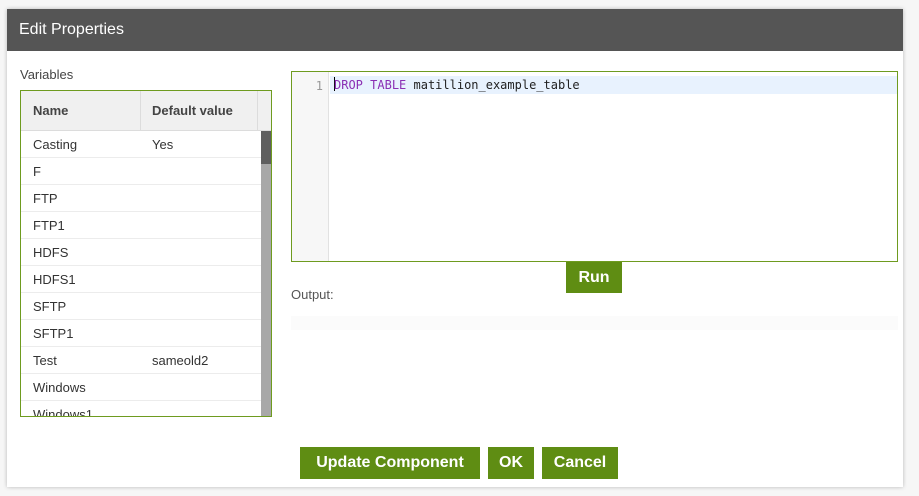 Image resolution: width=919 pixels, height=496 pixels. I want to click on variables-label: Variables, so click(47, 74).